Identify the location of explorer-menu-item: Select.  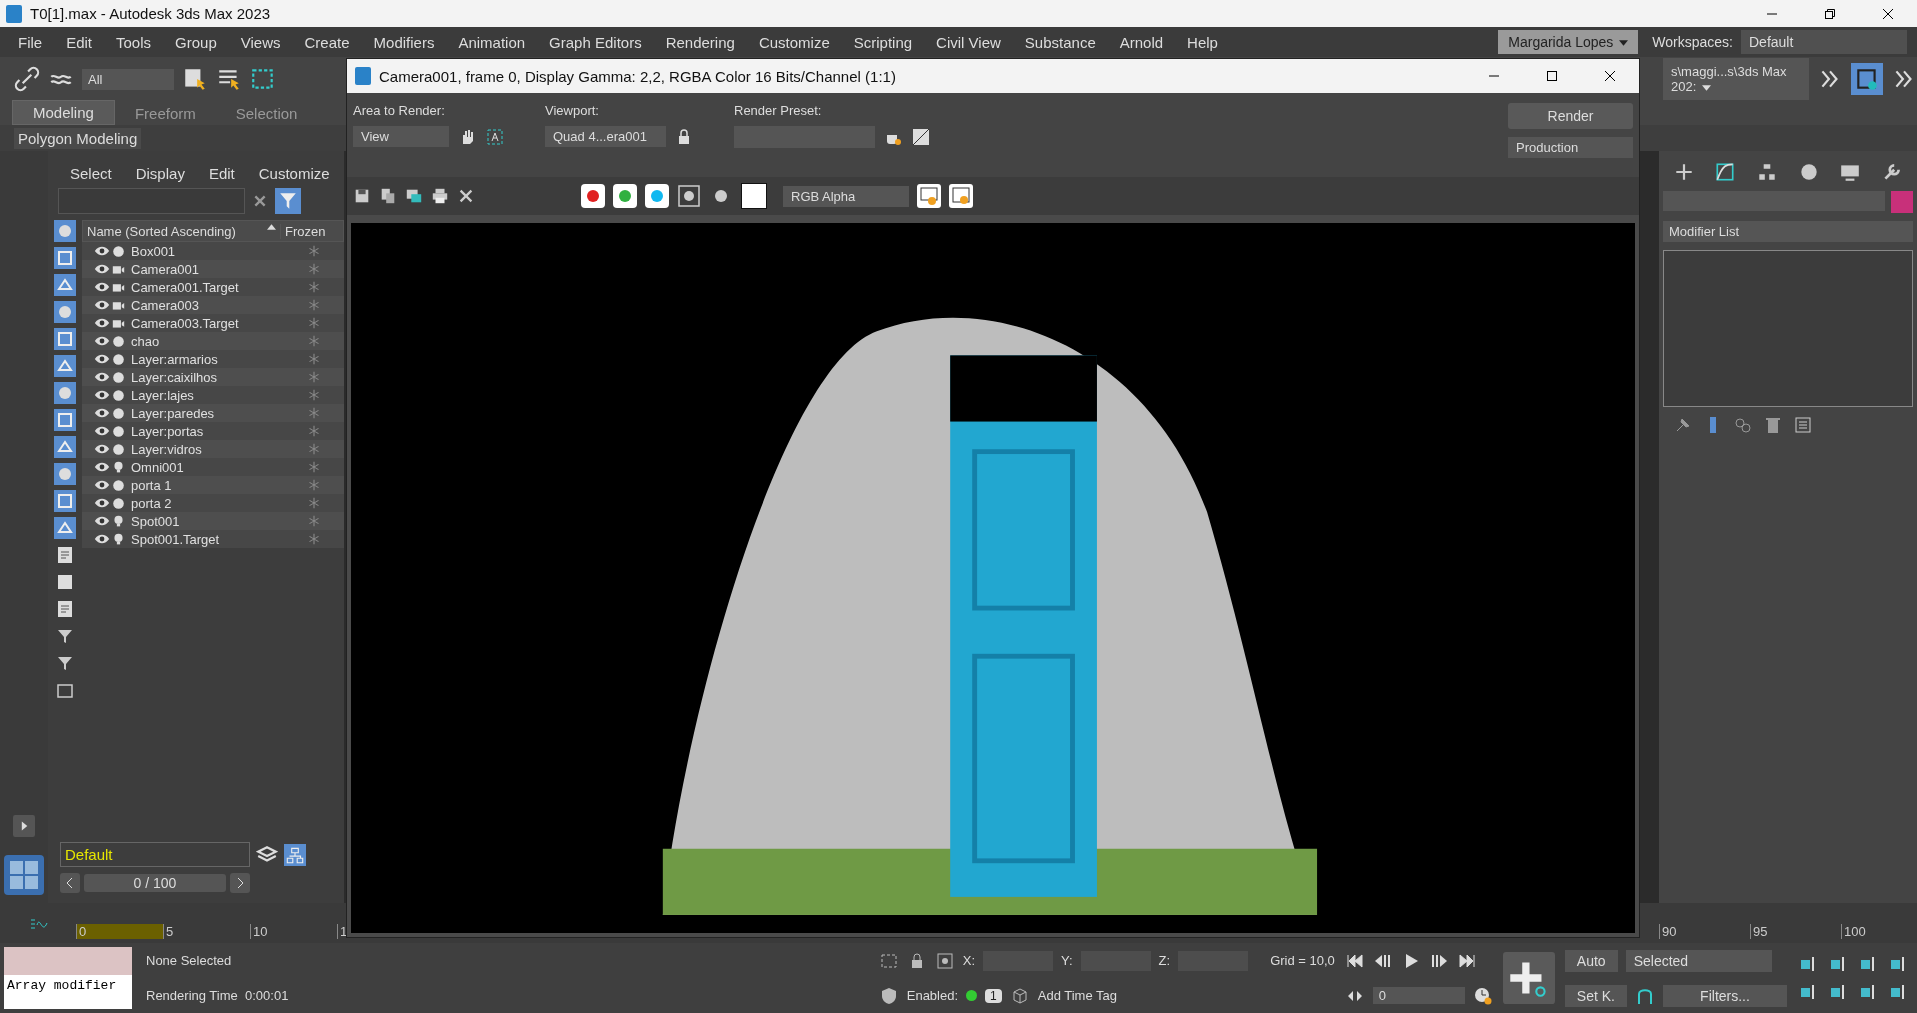
(91, 173).